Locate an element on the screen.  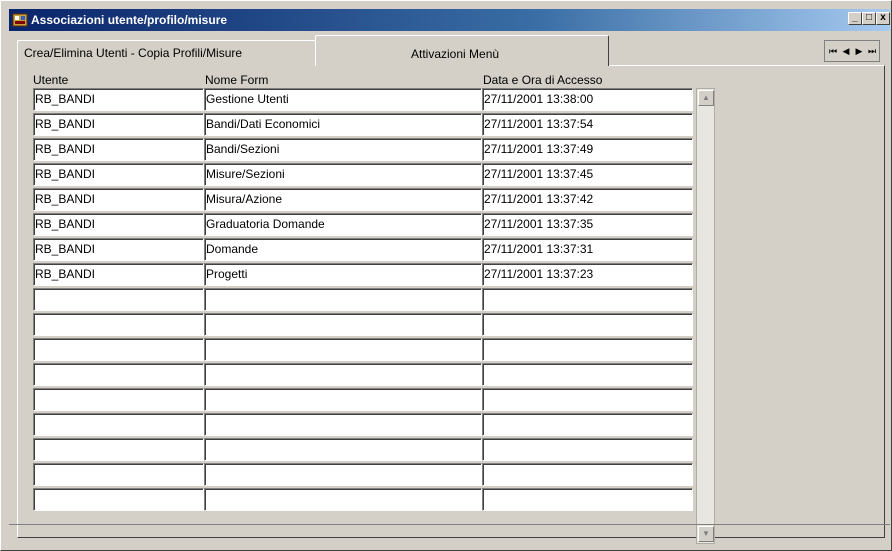
cell-form: Gestione Utenti is located at coordinates (343, 99).